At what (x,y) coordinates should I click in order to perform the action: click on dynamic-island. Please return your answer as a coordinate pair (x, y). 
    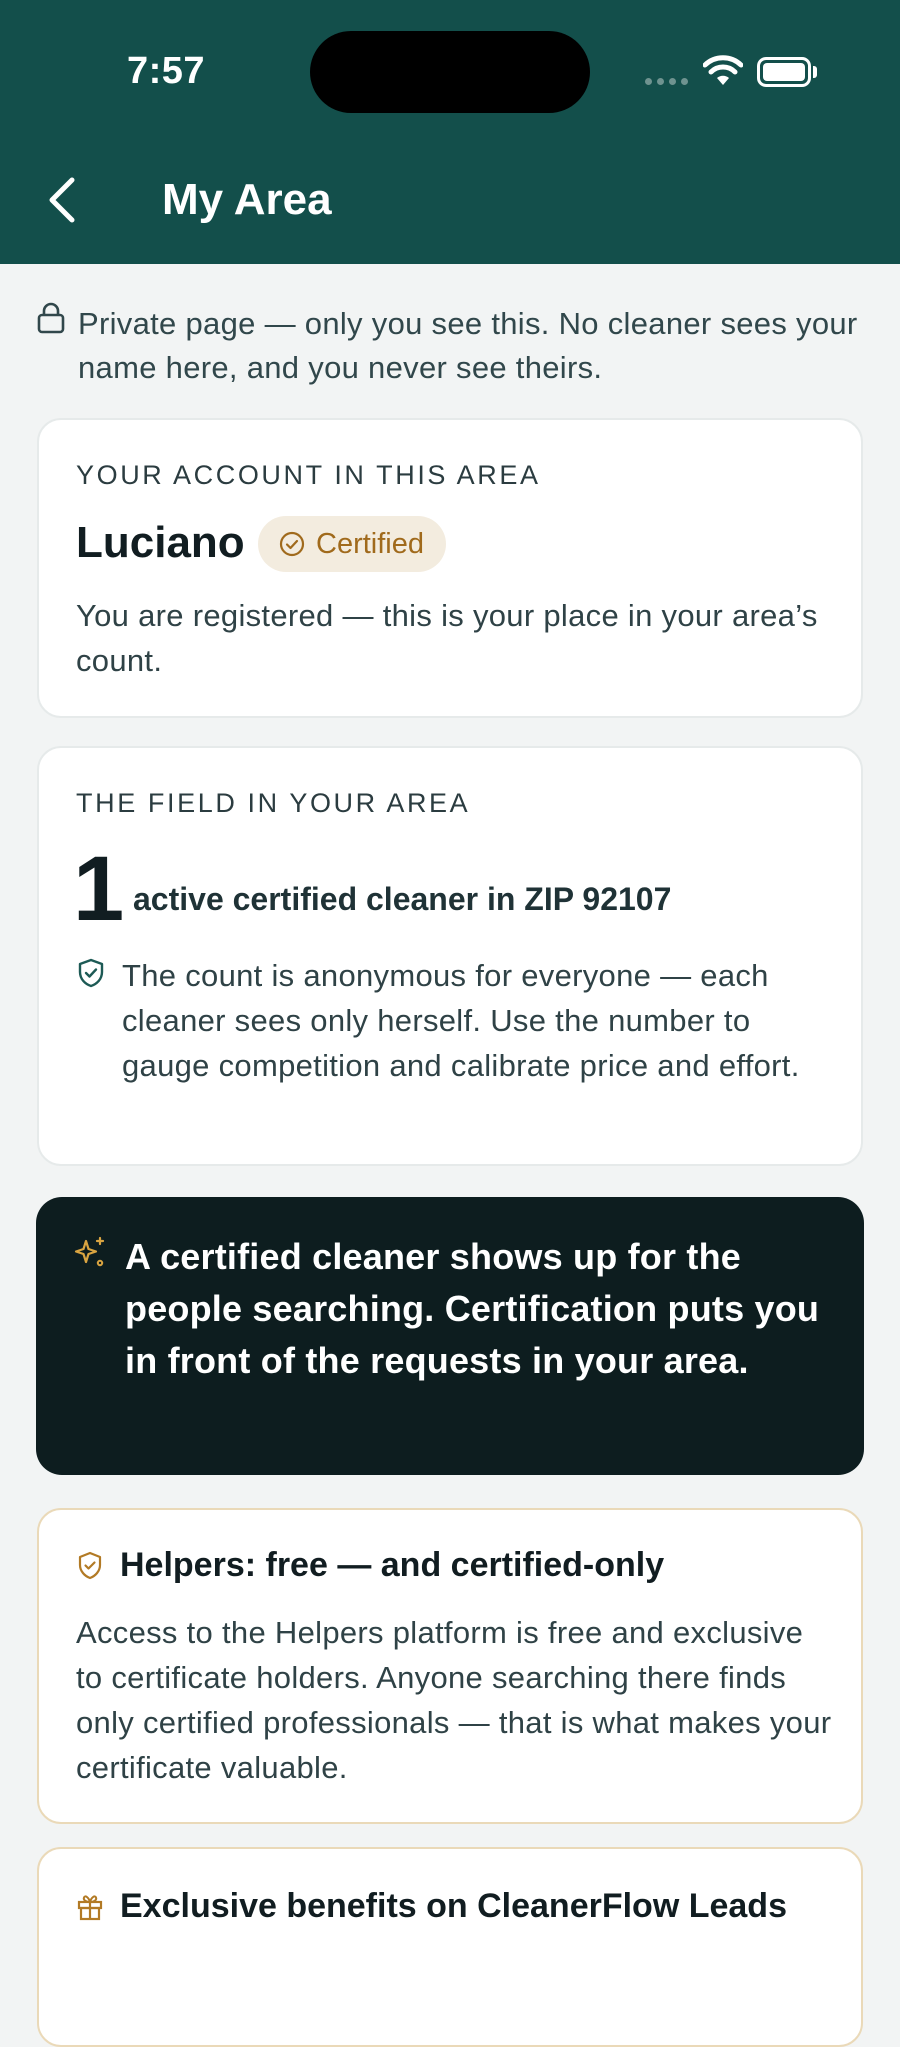
    Looking at the image, I should click on (450, 72).